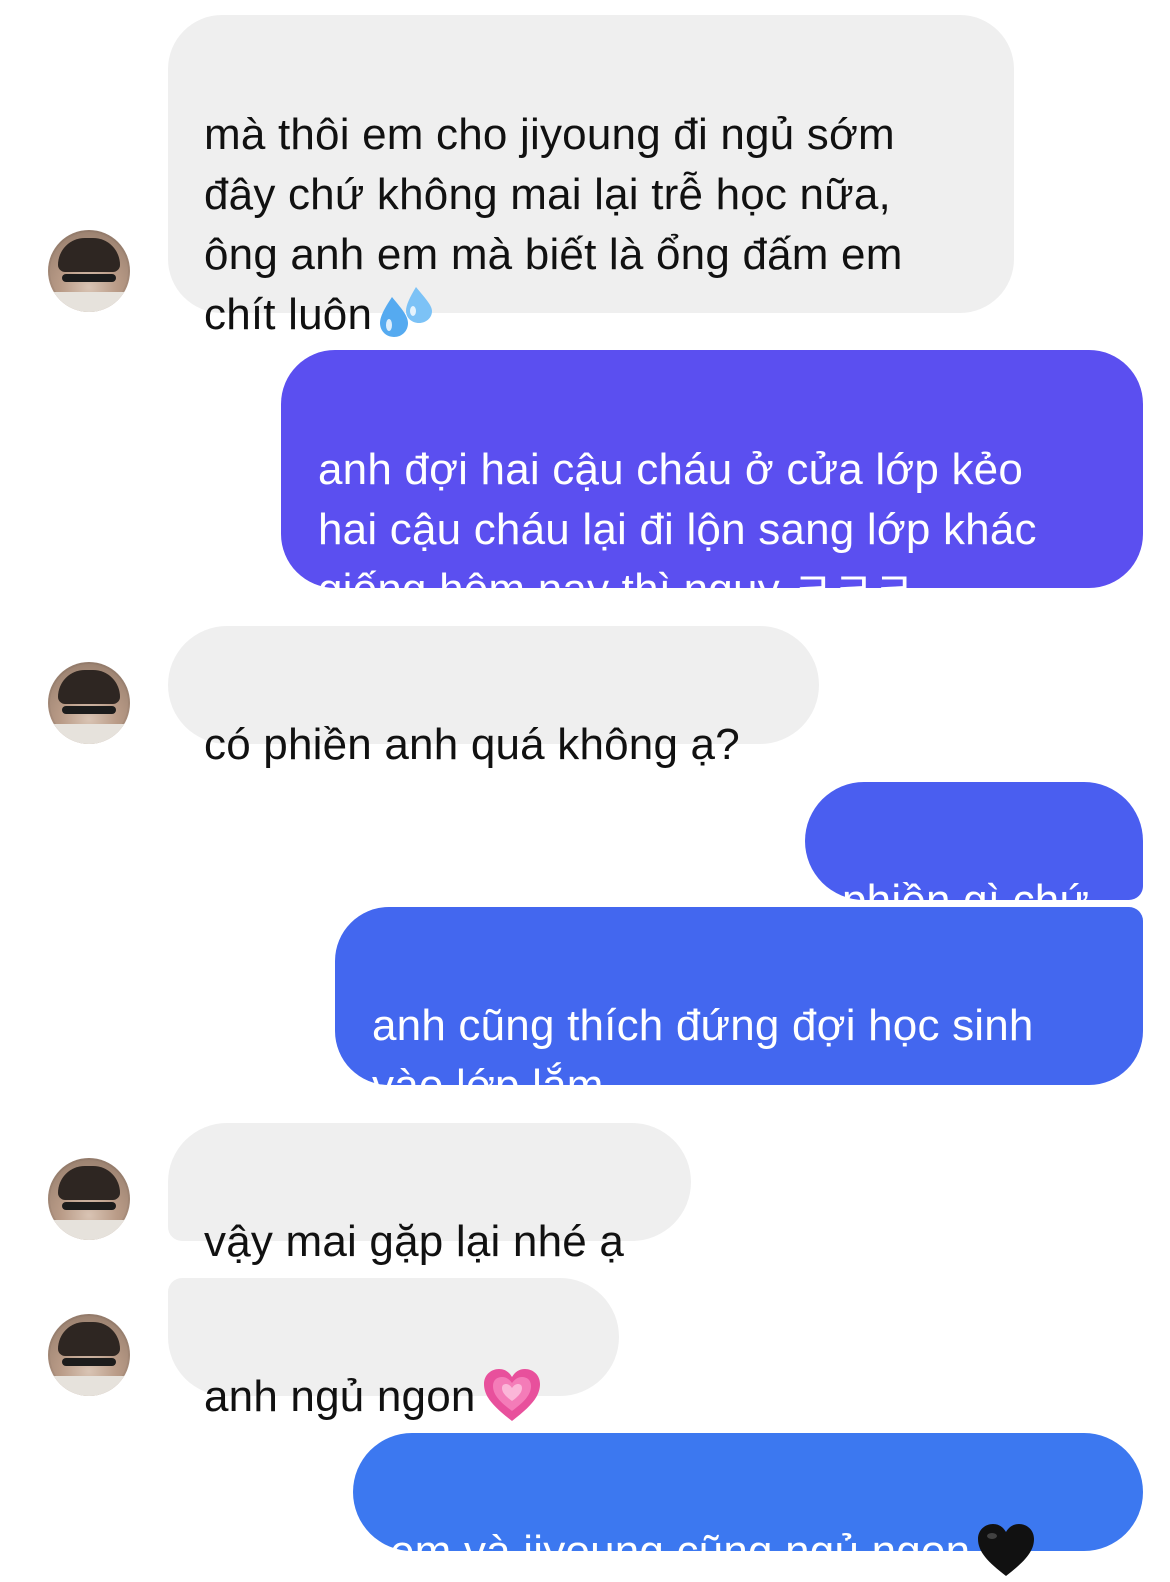 This screenshot has height=1582, width=1170. I want to click on black-heart-icon, so click(1006, 1550).